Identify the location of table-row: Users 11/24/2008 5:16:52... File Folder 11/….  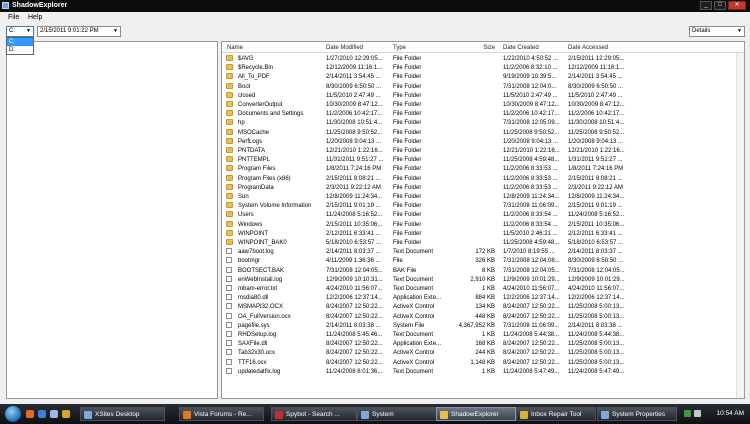
(483, 215).